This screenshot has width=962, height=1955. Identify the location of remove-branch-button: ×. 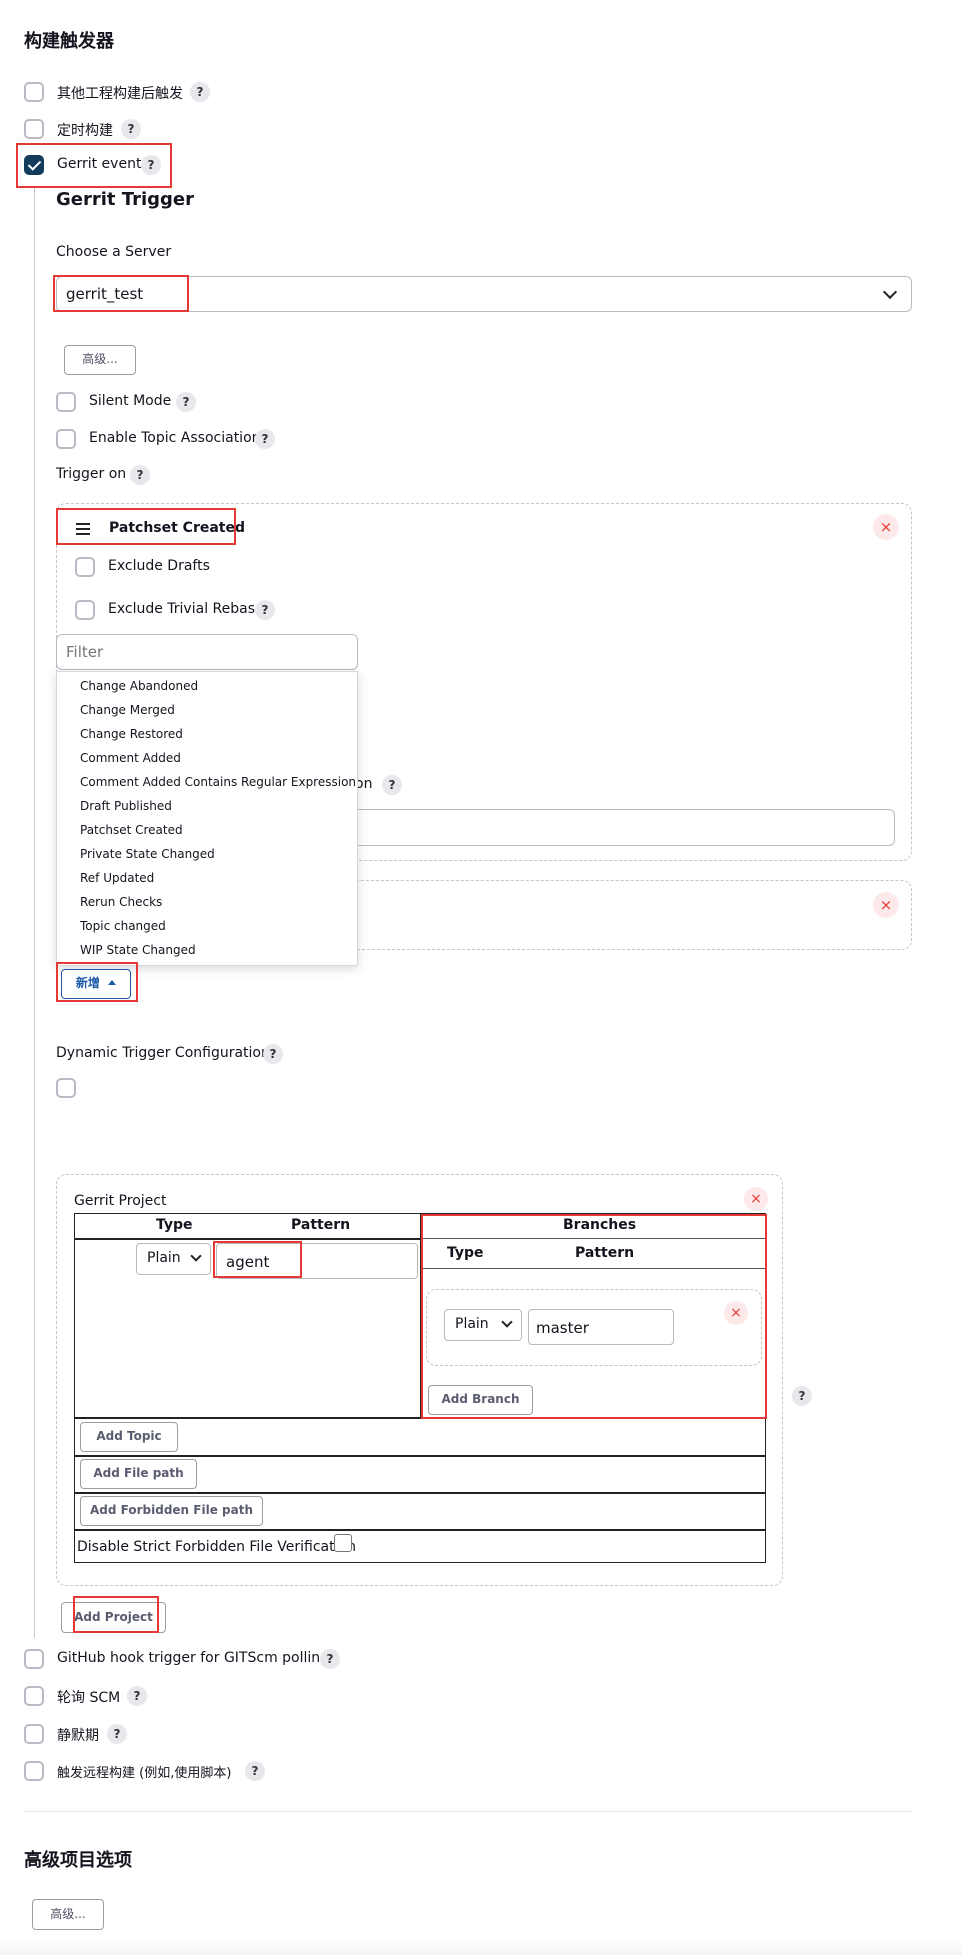
(736, 1313).